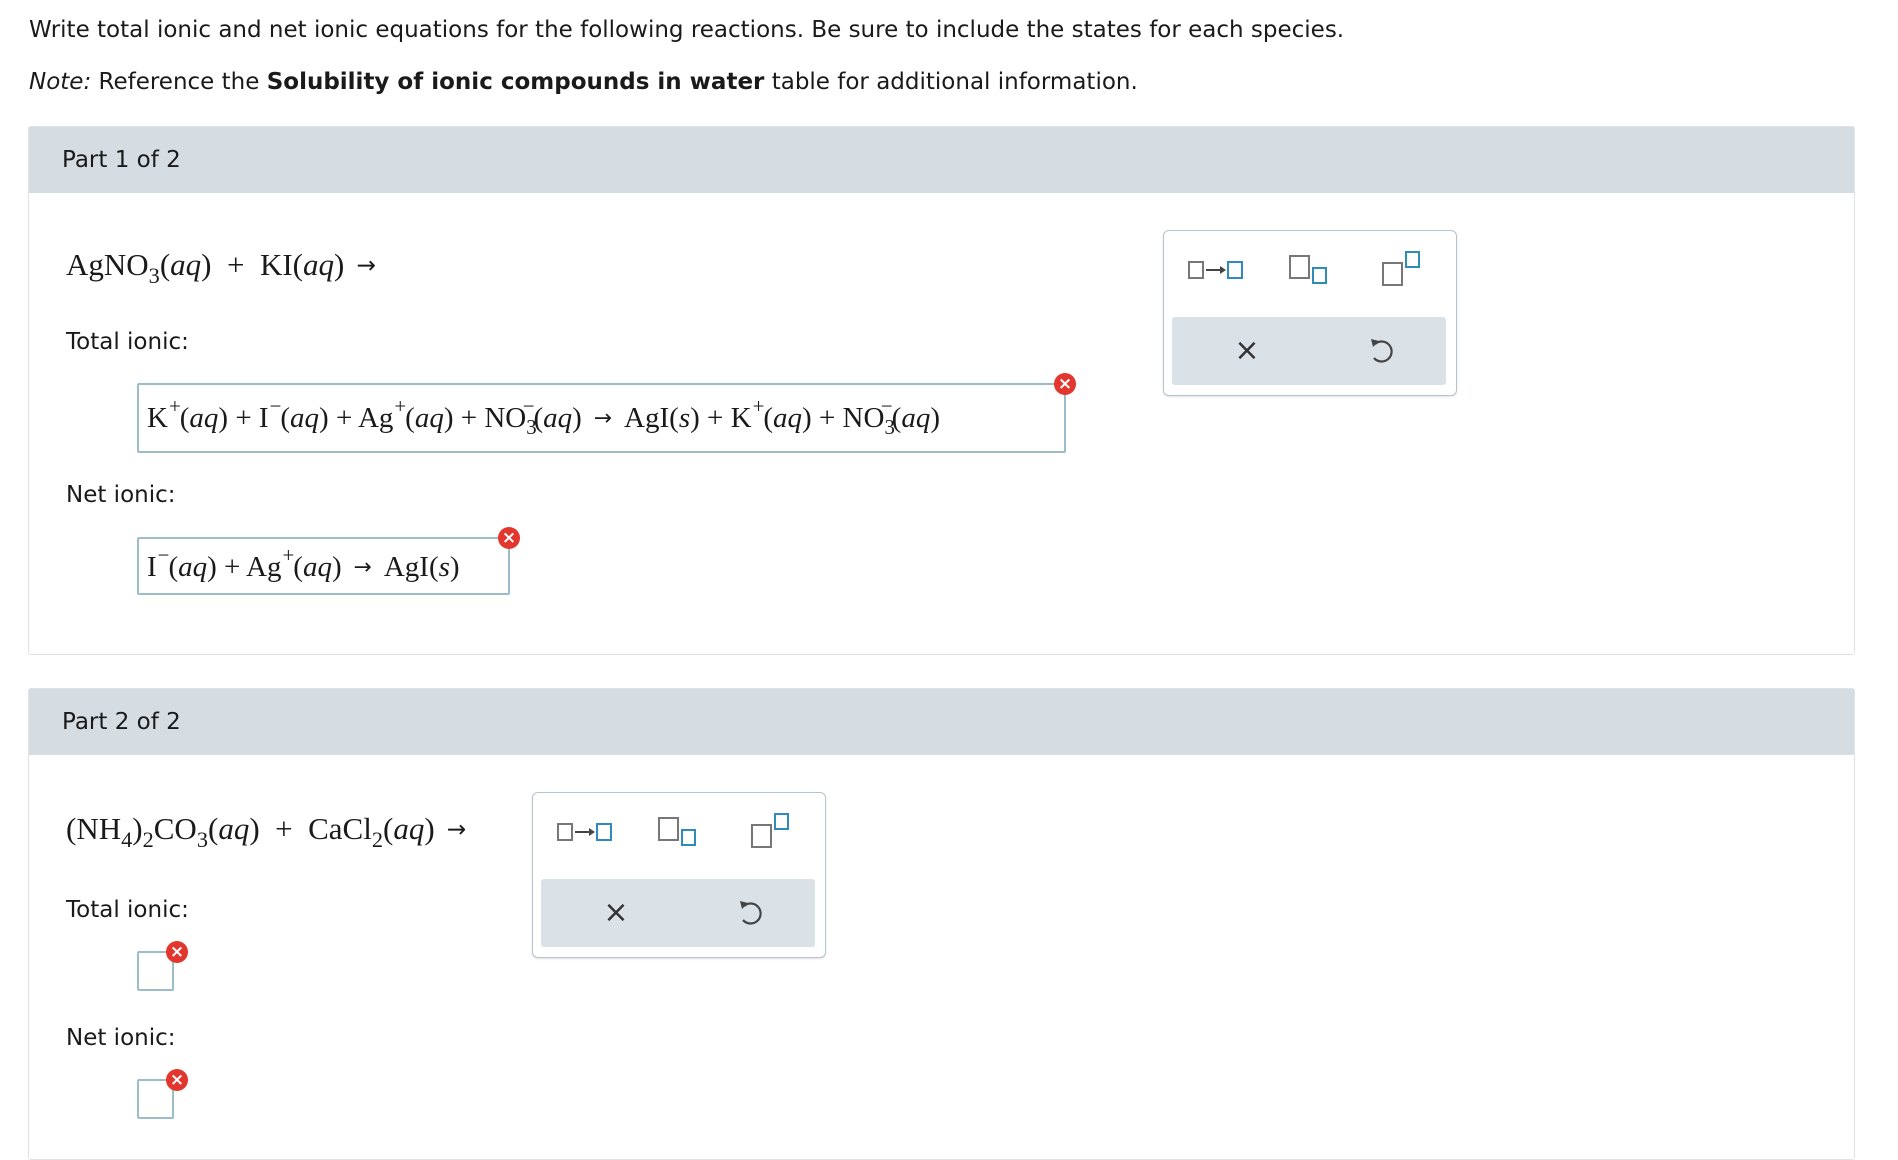  I want to click on part-1-net-error-icon: ×, so click(509, 538).